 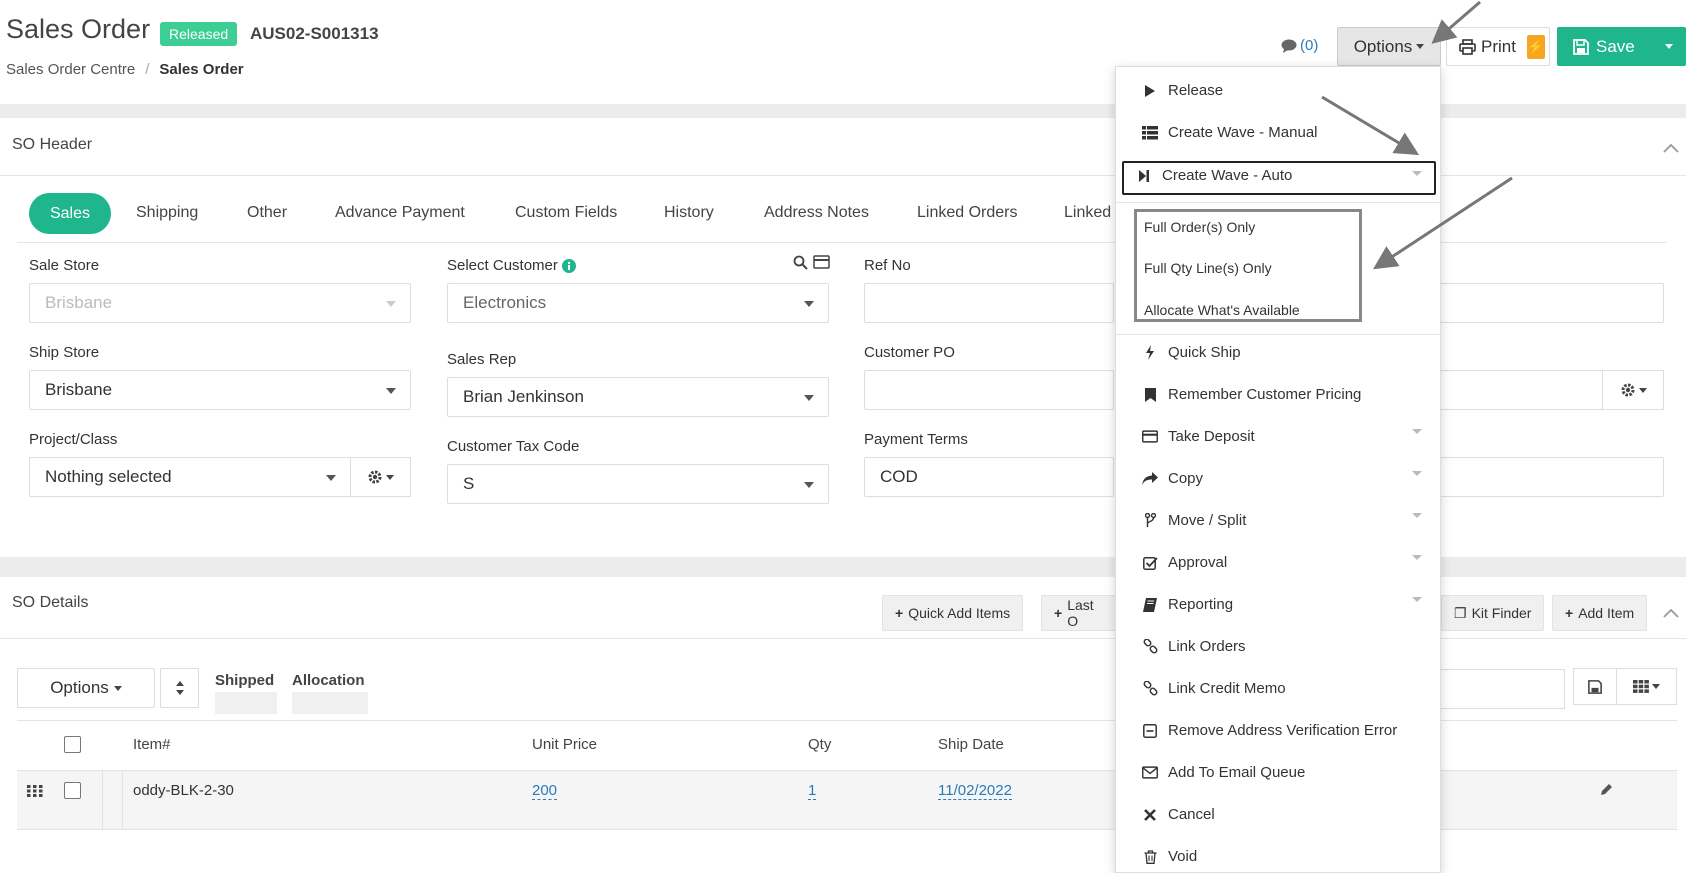 I want to click on menu-item-void: Void, so click(x=1169, y=856).